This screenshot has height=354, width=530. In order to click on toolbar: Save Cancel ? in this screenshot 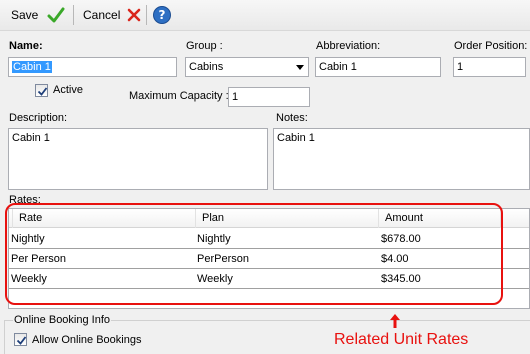, I will do `click(265, 15)`.